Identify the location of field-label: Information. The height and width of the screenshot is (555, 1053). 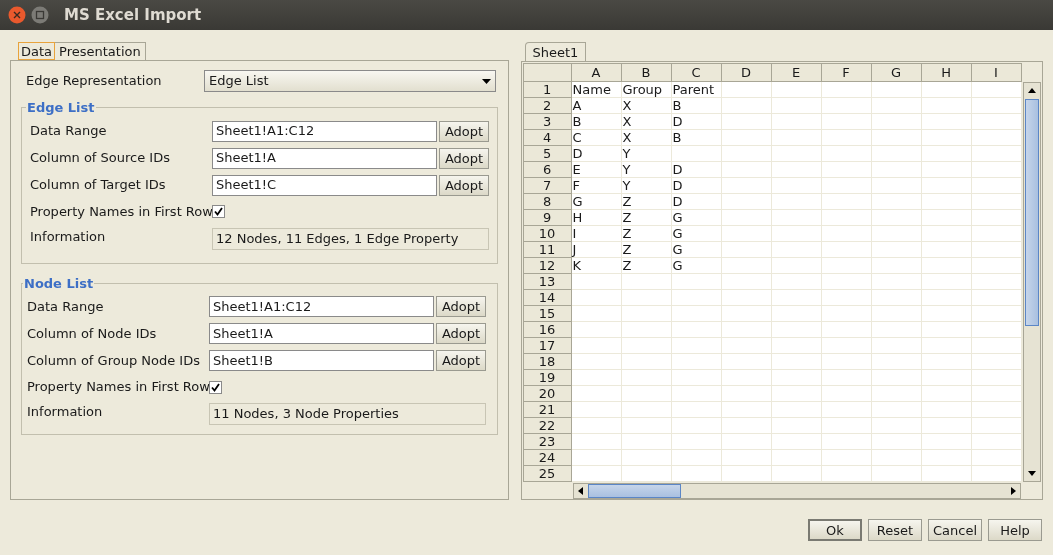
(68, 236).